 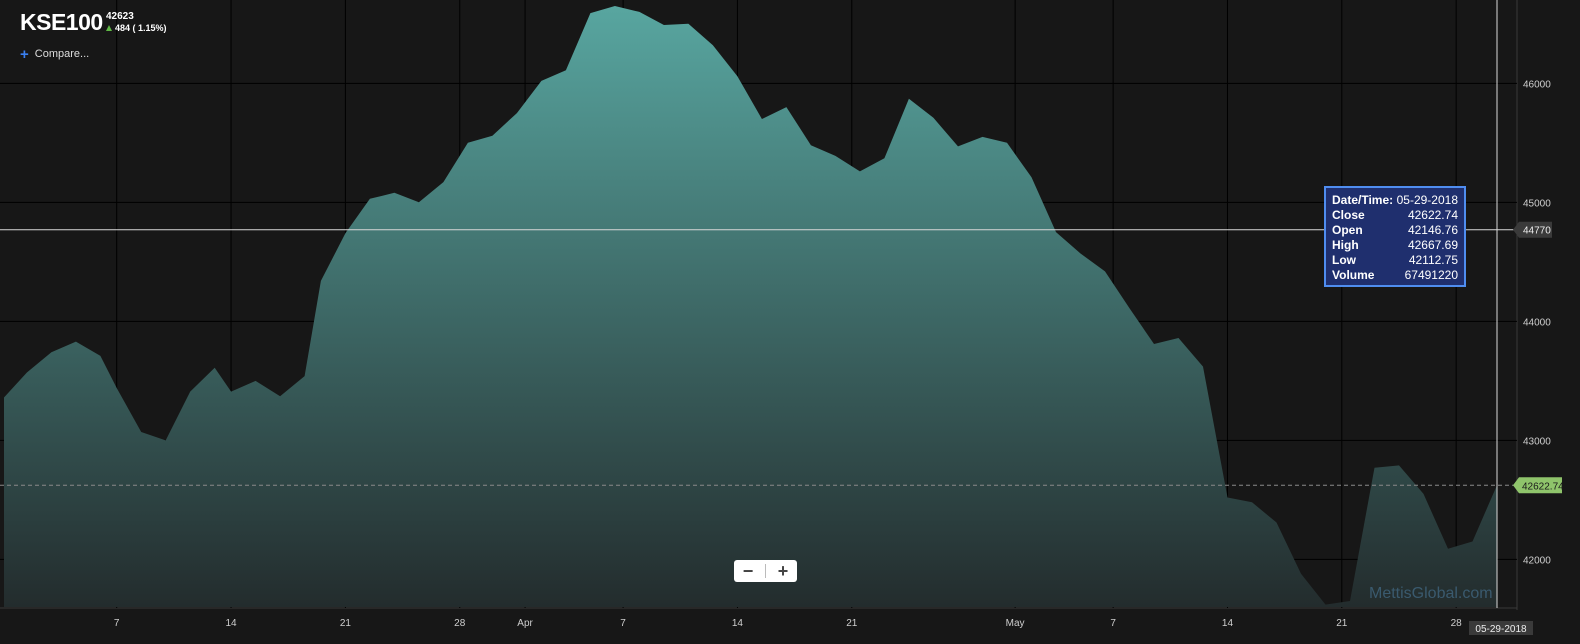 I want to click on last-price: 42623, so click(x=120, y=16).